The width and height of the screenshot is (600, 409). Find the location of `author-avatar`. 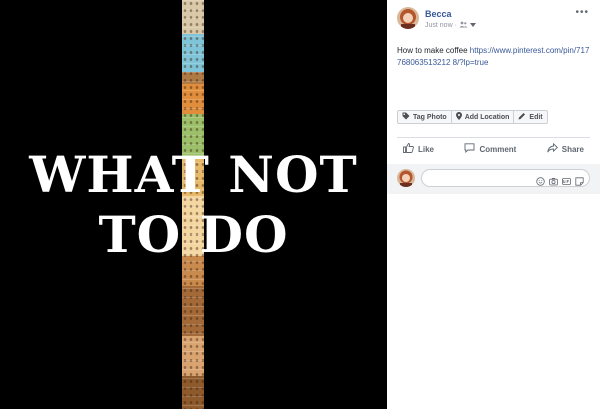

author-avatar is located at coordinates (408, 18).